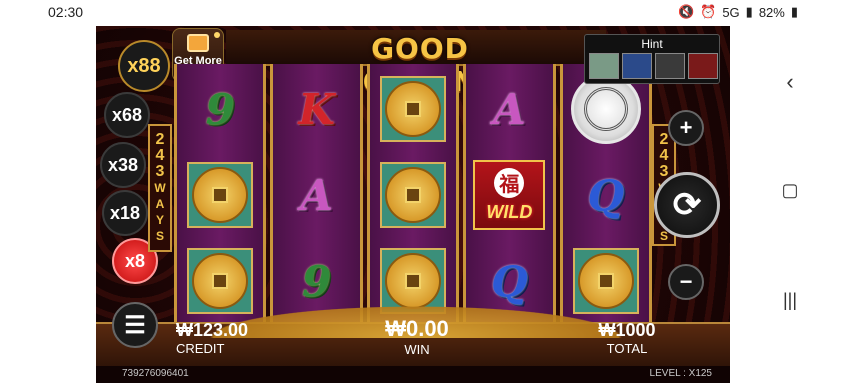 This screenshot has height=383, width=850. Describe the element at coordinates (670, 66) in the screenshot. I see `fan-hint-icon` at that location.